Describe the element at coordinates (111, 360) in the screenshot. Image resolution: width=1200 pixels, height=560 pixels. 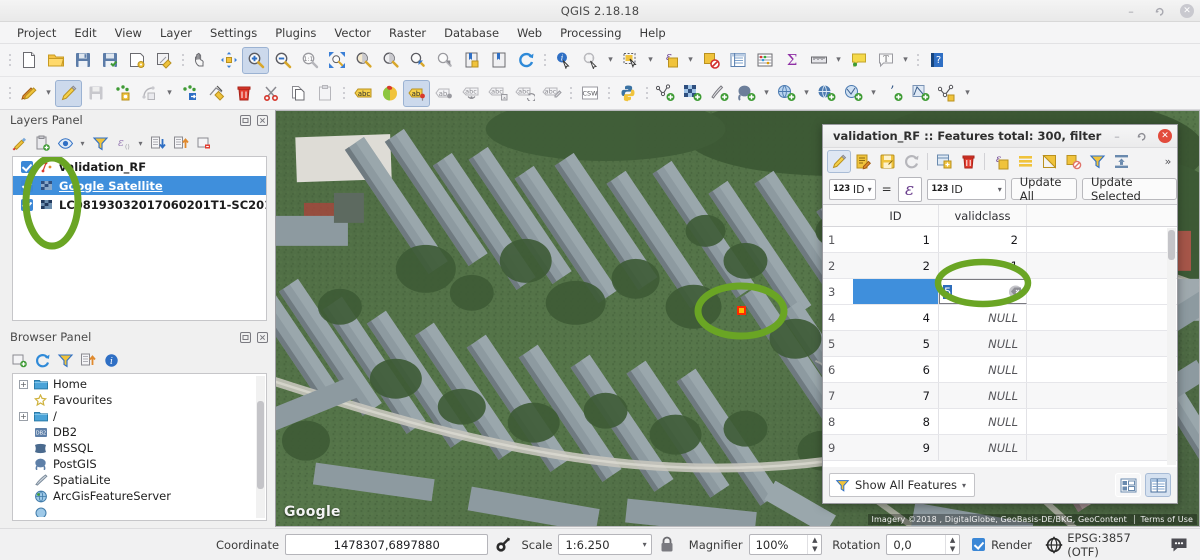
I see `properties-icon: i` at that location.